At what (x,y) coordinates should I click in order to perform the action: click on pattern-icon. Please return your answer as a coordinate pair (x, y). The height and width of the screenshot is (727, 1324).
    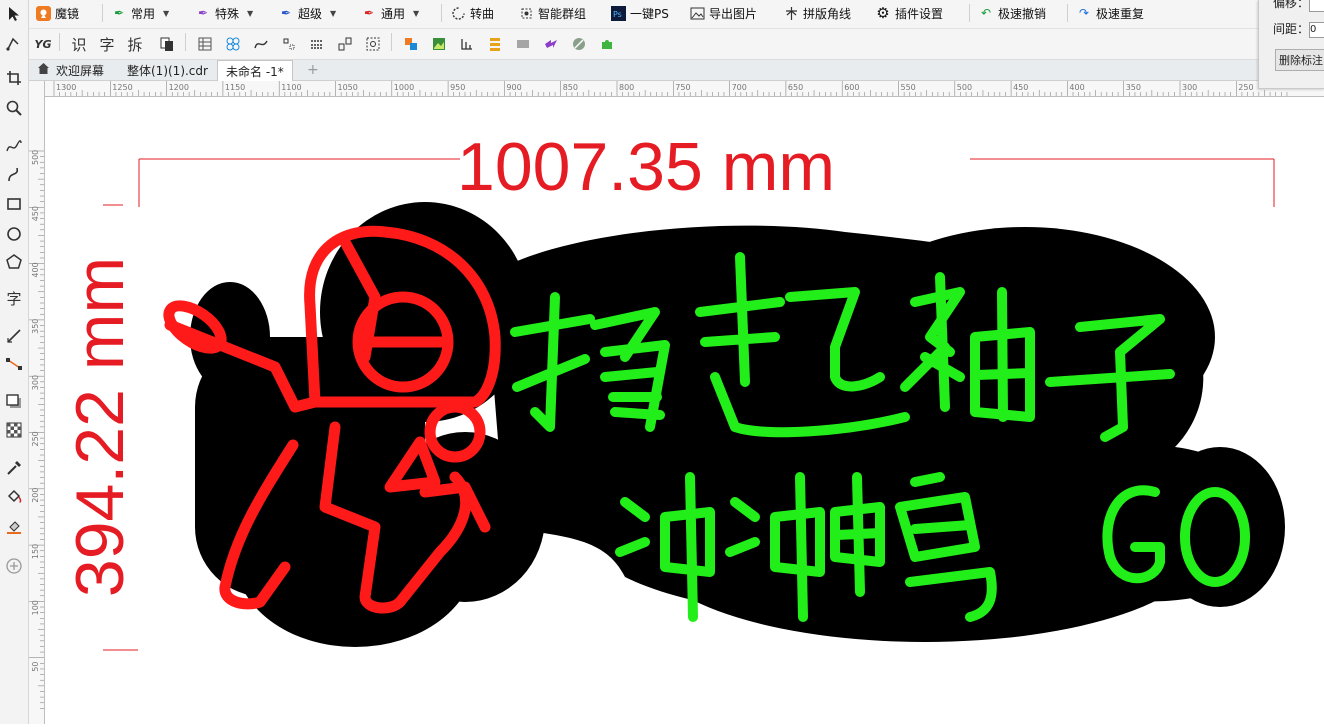
    Looking at the image, I should click on (233, 44).